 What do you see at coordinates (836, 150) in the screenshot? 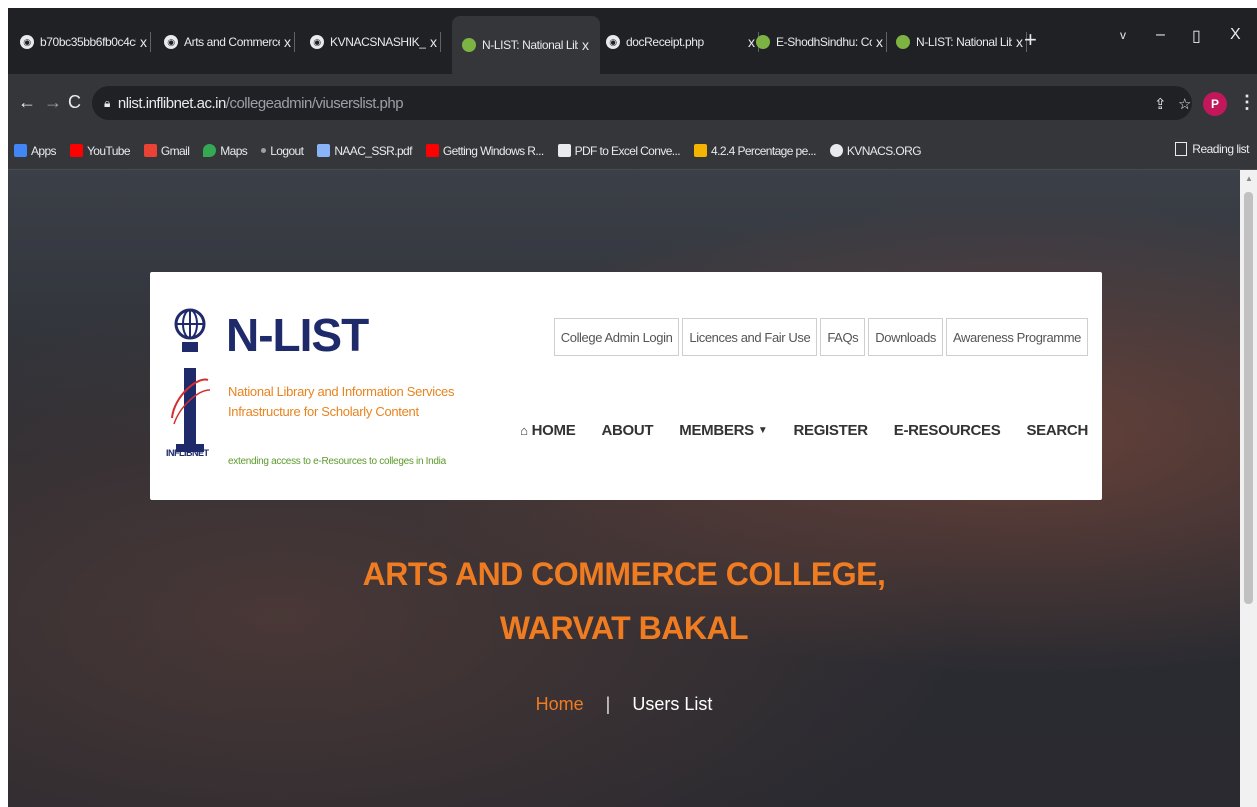
I see `globe-icon` at bounding box center [836, 150].